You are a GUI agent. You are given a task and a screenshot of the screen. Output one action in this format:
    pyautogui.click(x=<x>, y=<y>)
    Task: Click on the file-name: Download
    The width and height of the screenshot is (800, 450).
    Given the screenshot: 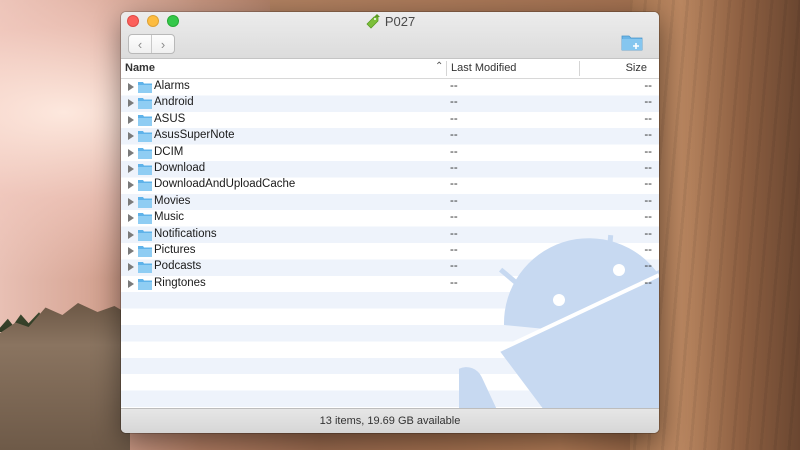 What is the action you would take?
    pyautogui.click(x=180, y=167)
    